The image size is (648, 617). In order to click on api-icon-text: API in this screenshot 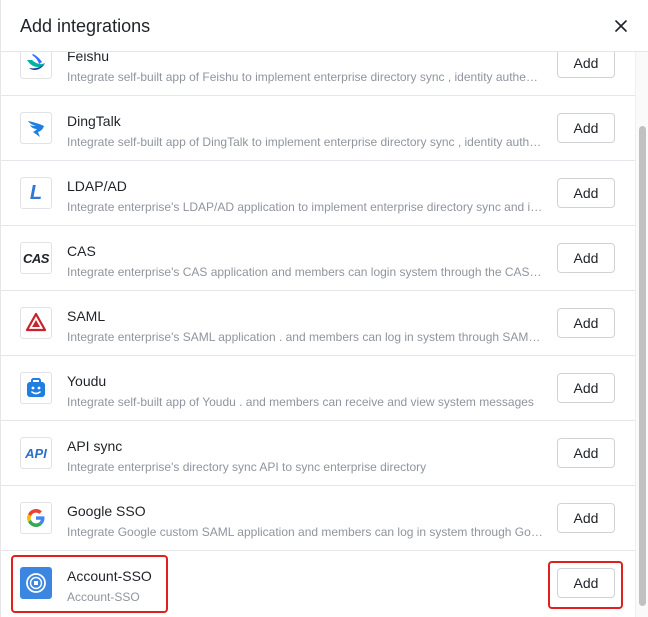, I will do `click(36, 453)`.